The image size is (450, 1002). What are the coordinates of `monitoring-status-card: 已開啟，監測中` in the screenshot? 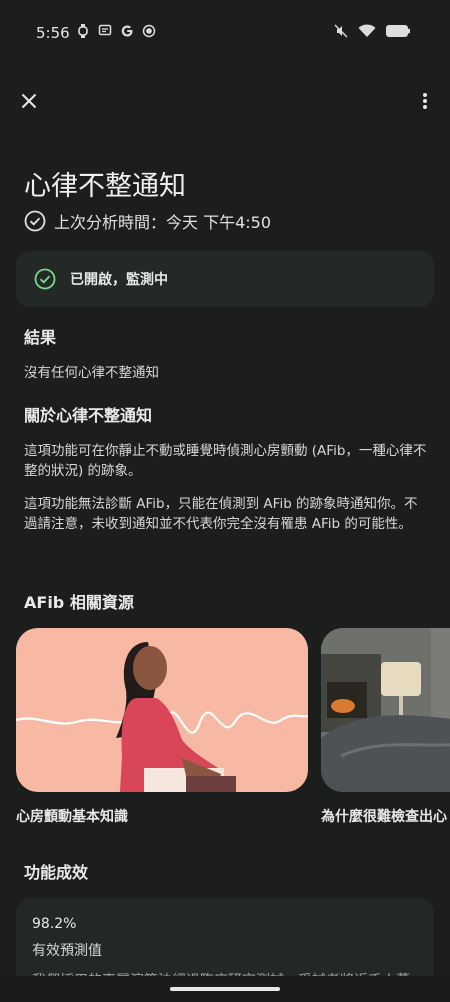 It's located at (225, 279).